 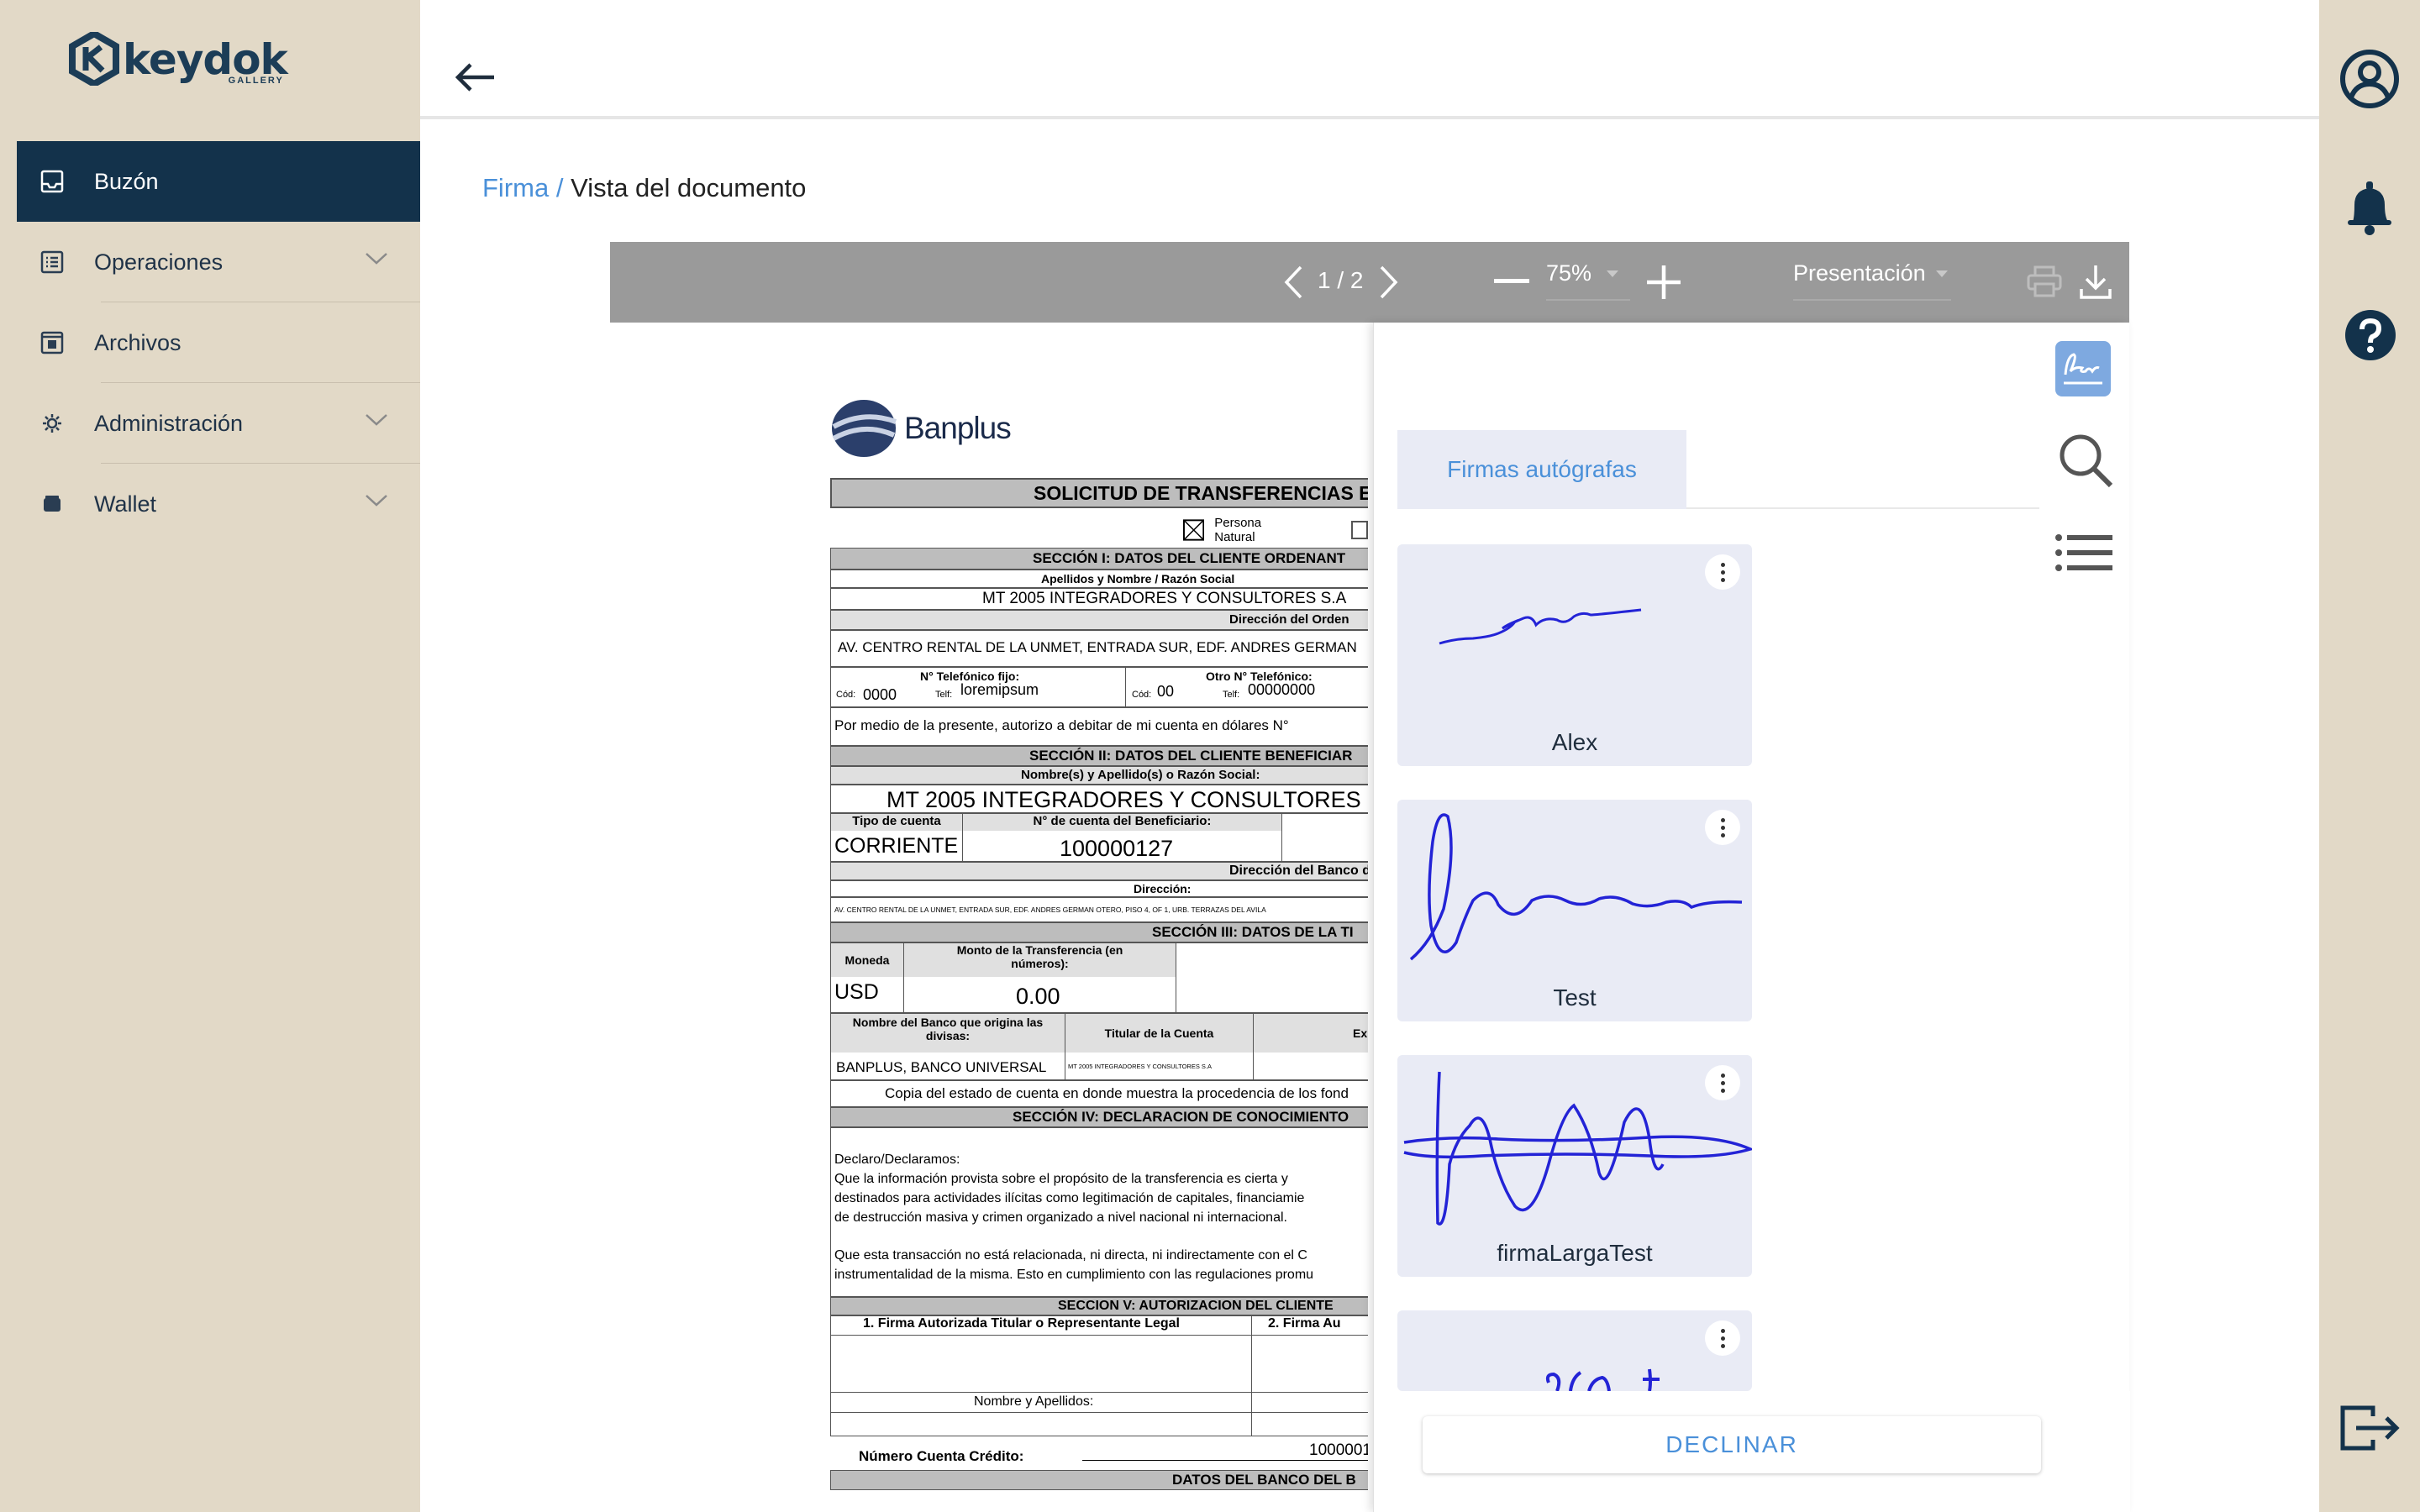 I want to click on doc-label-monto: Monto de la Transferencia (en números):, so click(x=1040, y=960).